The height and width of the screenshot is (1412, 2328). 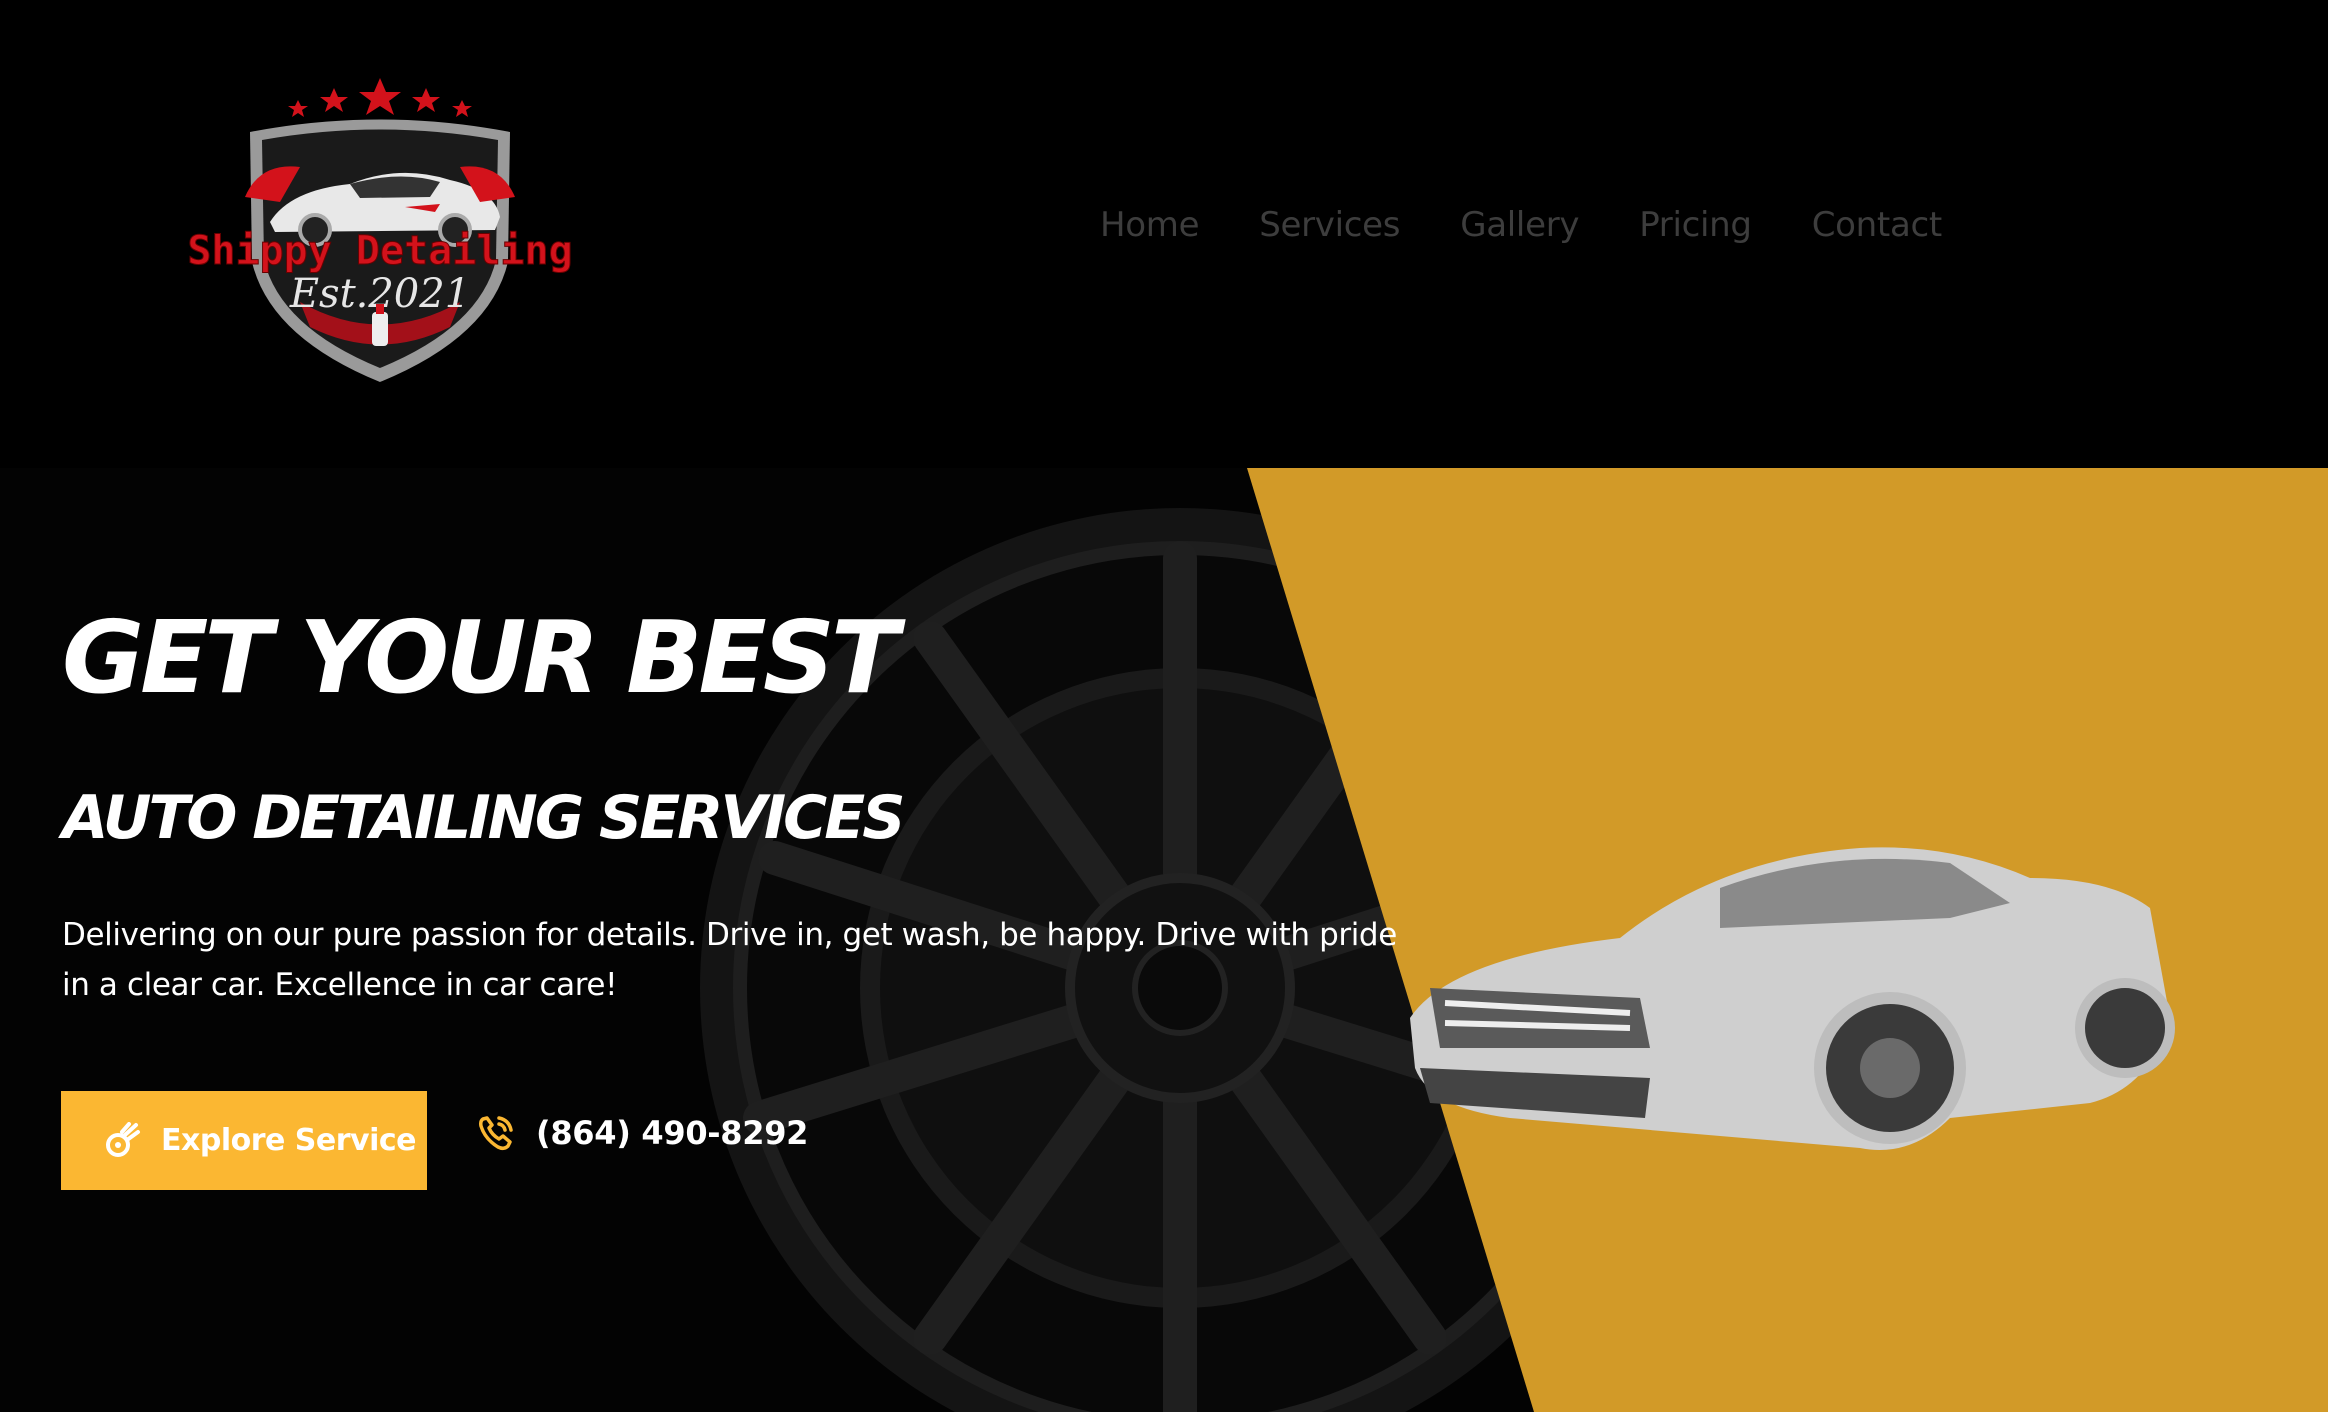 What do you see at coordinates (1695, 225) in the screenshot?
I see `nav-pricing: Pricing` at bounding box center [1695, 225].